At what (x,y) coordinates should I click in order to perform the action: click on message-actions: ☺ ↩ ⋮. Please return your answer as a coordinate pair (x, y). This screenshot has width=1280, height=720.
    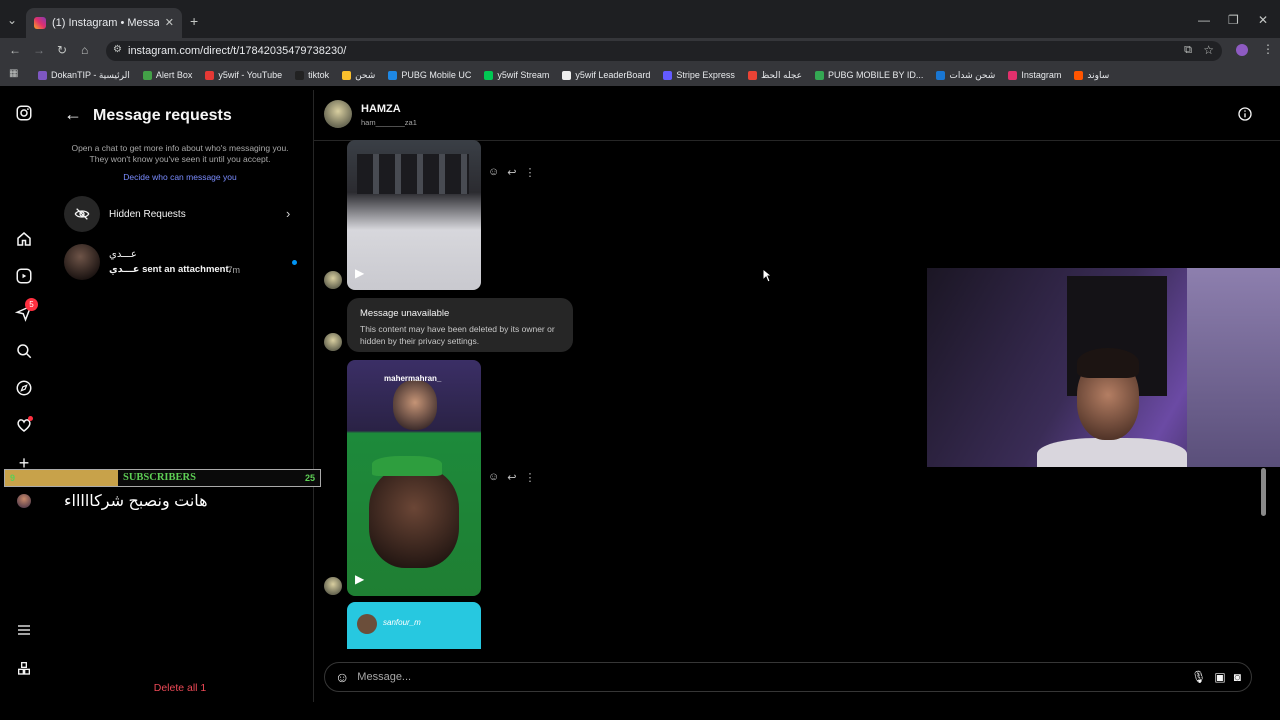
    Looking at the image, I should click on (511, 172).